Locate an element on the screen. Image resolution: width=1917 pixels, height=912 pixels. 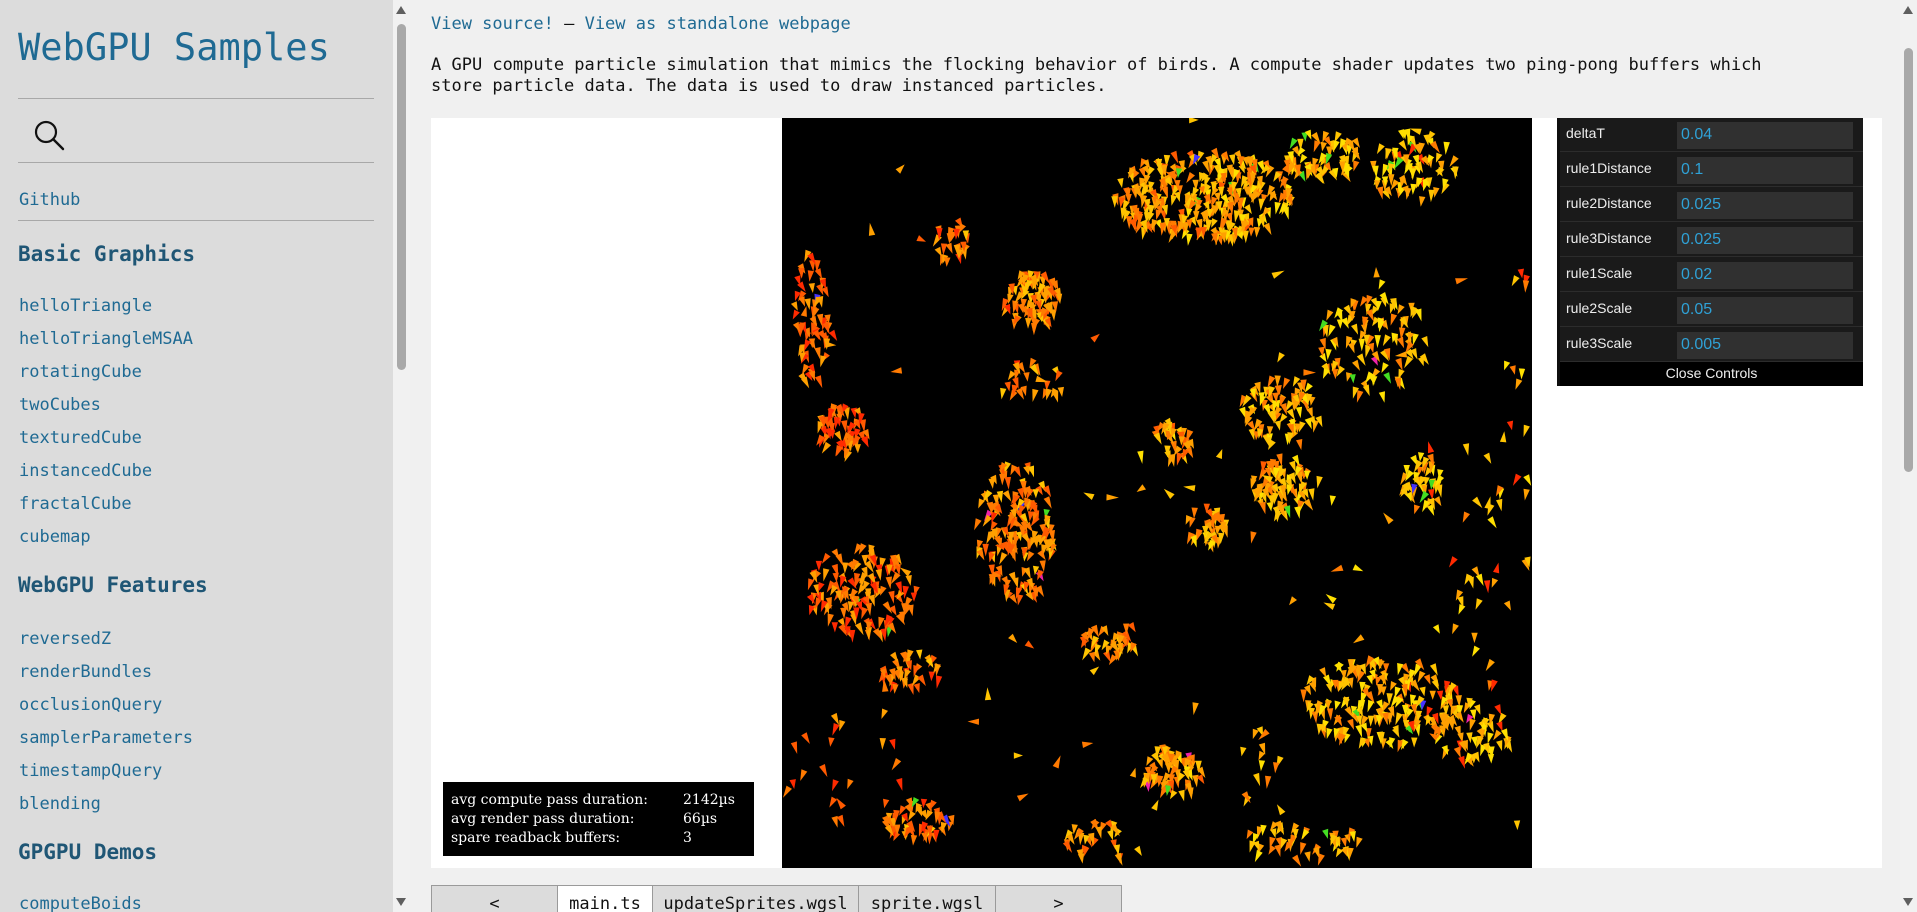
sample-link-occlusionquery: occlusionQuery is located at coordinates (90, 705).